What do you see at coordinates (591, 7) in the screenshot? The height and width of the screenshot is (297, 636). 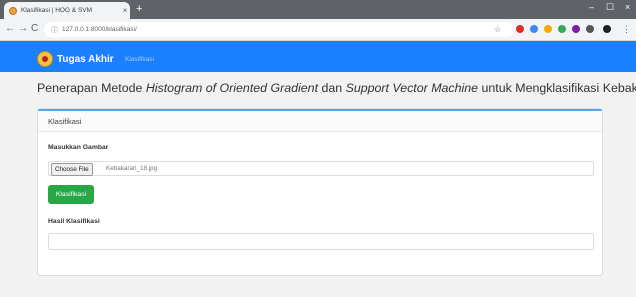 I see `minimize-button: –` at bounding box center [591, 7].